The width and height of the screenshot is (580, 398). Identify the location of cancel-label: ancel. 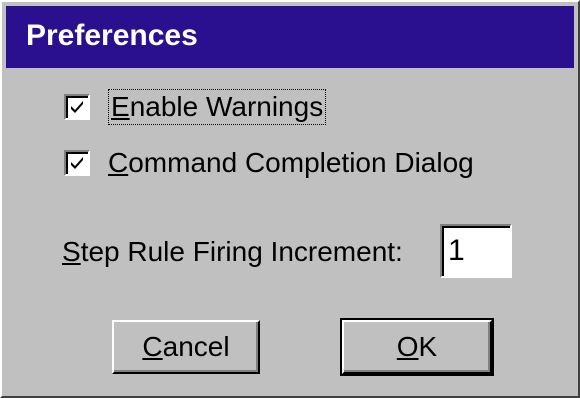
(196, 346).